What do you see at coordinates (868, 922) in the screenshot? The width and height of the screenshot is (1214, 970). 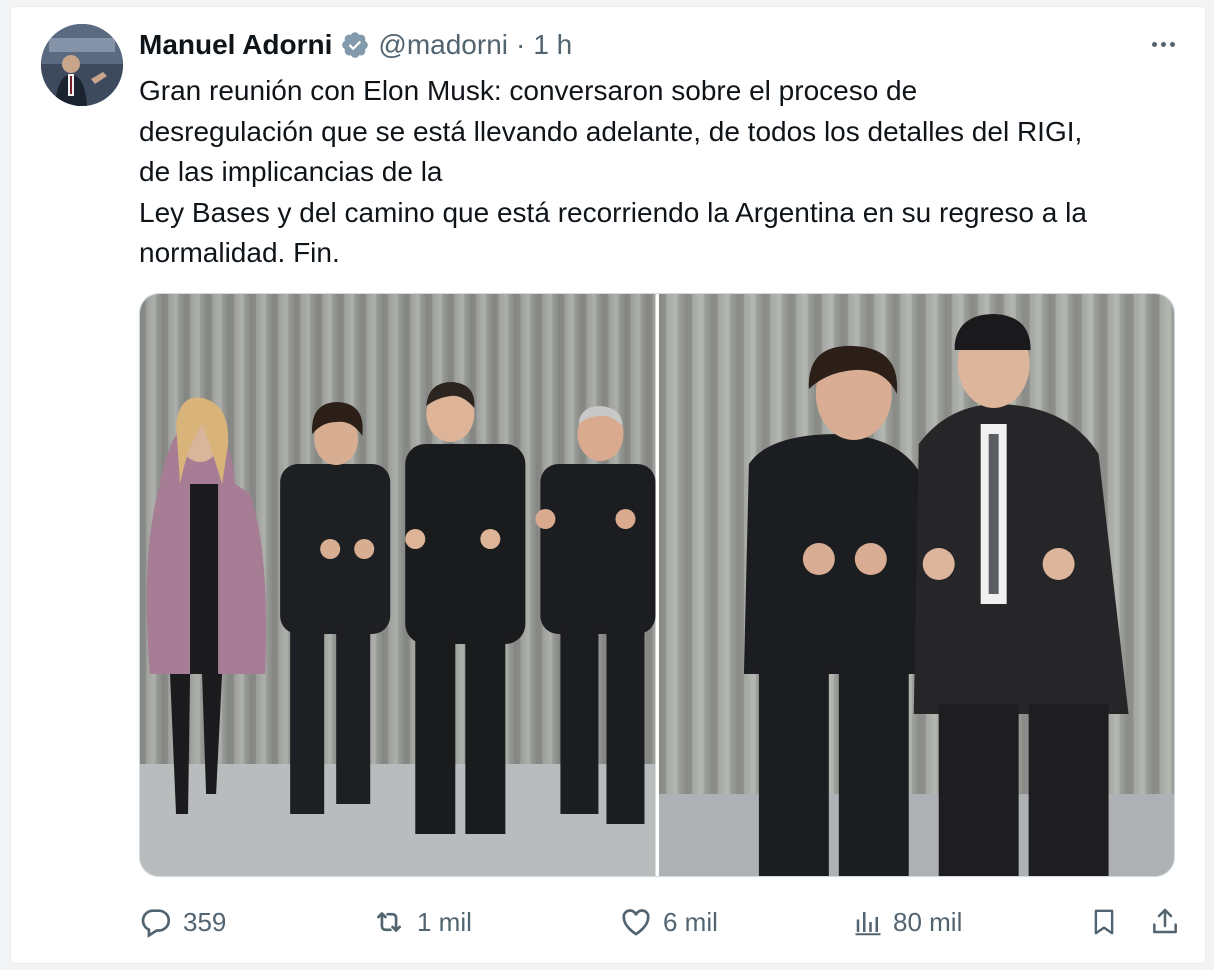 I see `views-icon` at bounding box center [868, 922].